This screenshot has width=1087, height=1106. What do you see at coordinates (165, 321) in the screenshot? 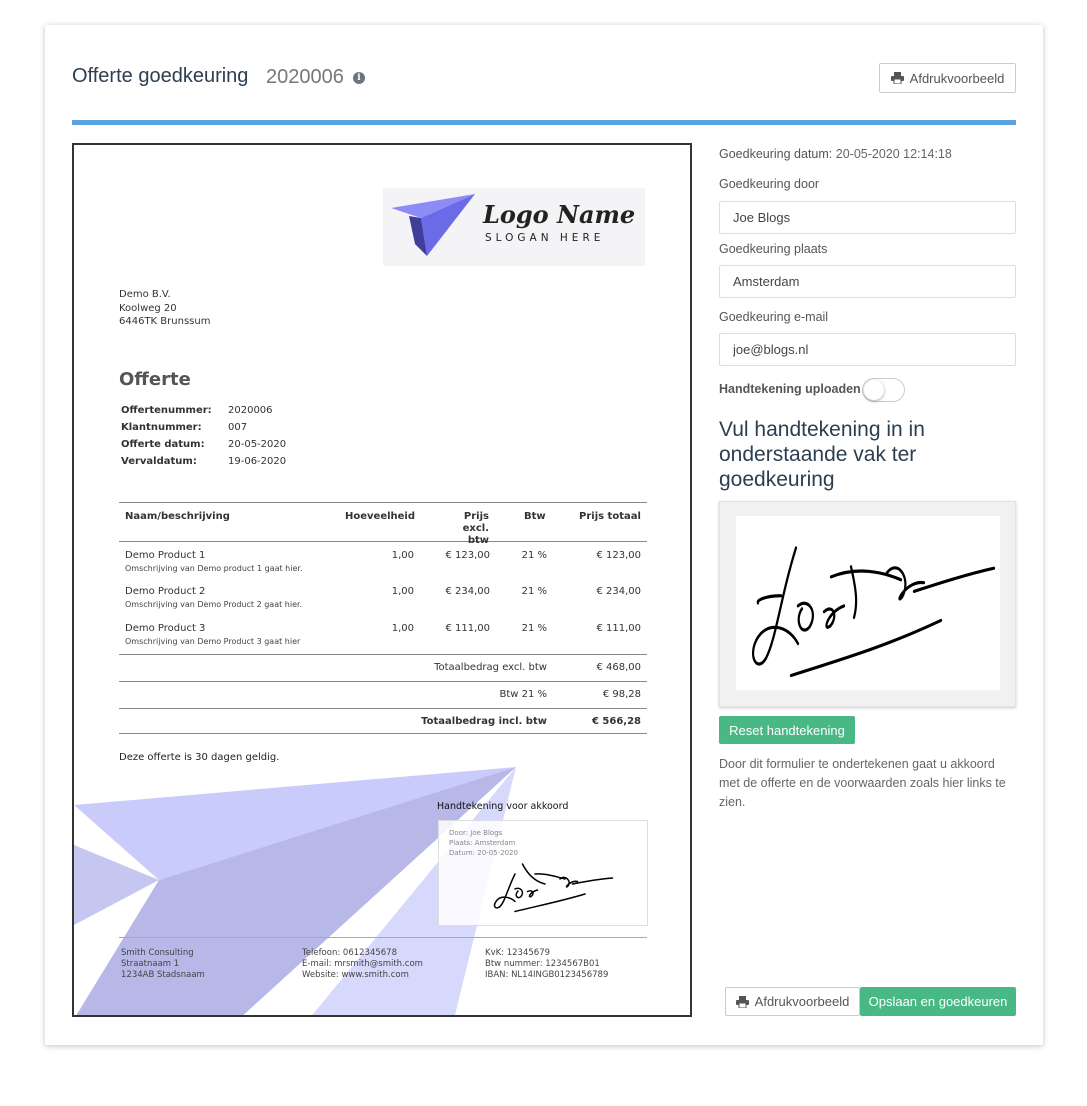
I see `address-line: 6446TK Brunssum` at bounding box center [165, 321].